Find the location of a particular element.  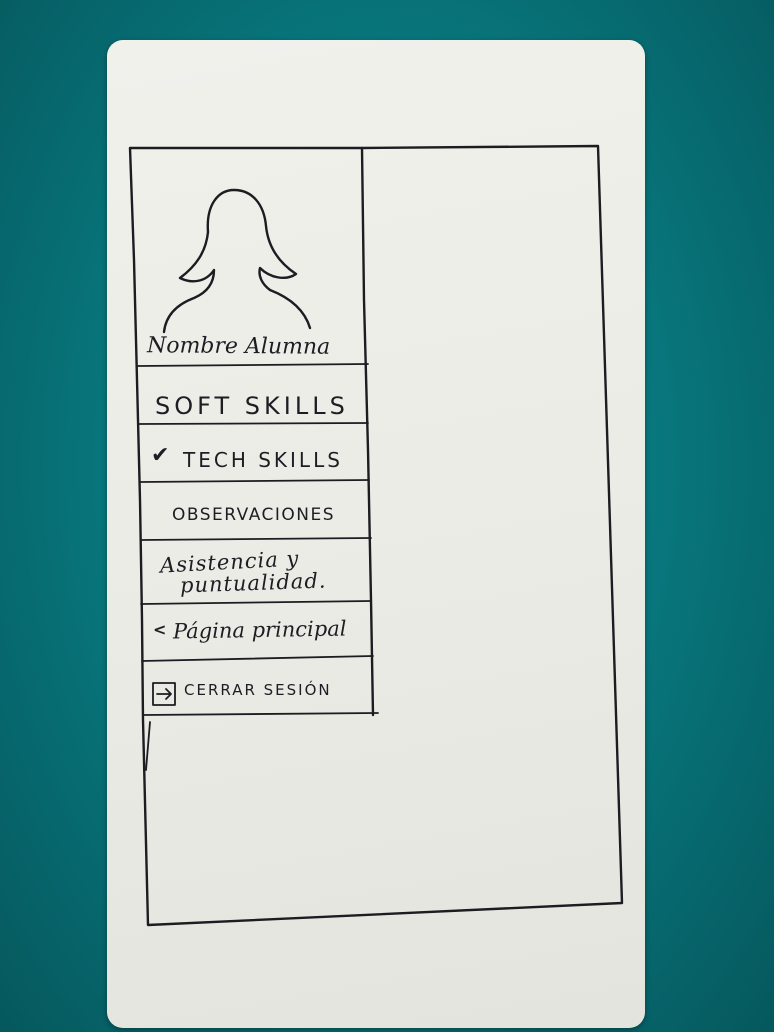

menu-item-soft-skills: SOFT SKILLS is located at coordinates (252, 406).